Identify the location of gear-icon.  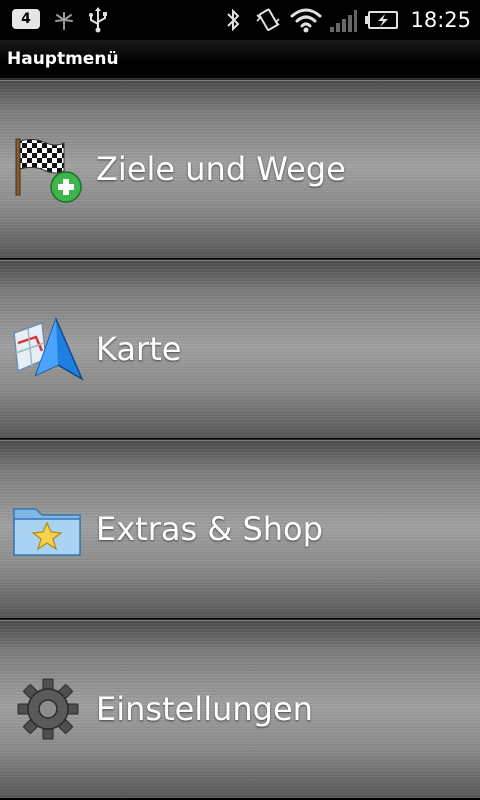
(48, 709).